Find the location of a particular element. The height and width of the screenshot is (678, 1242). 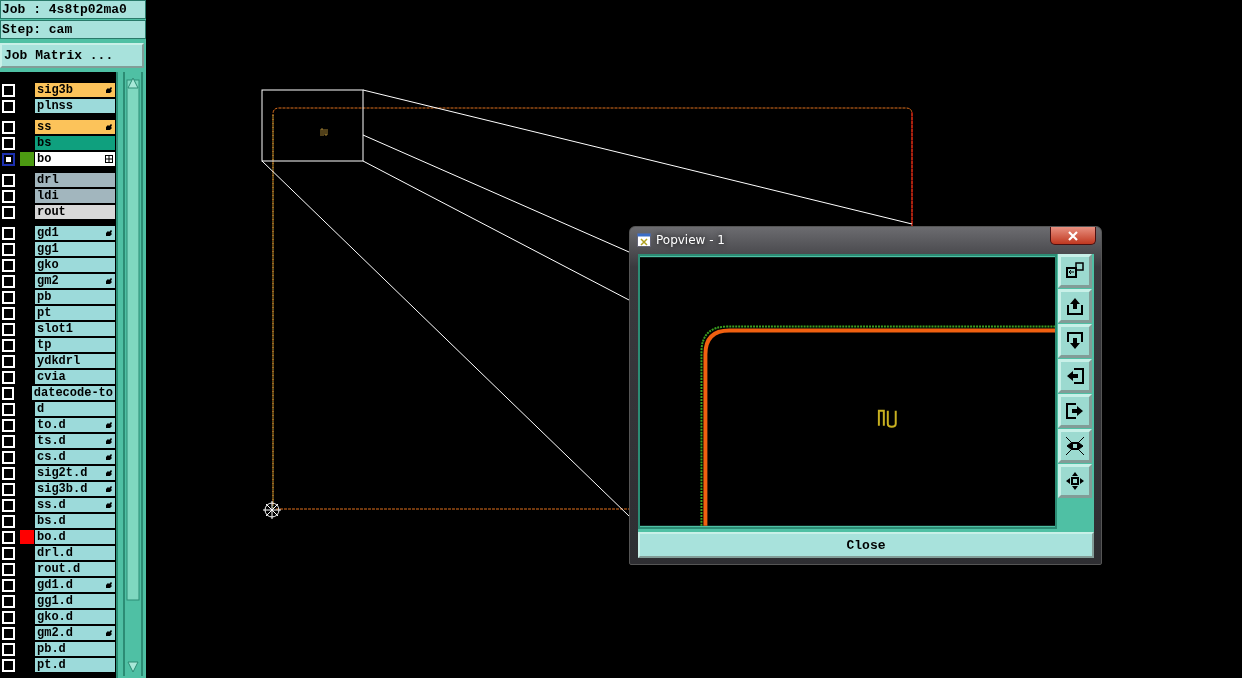

layer-name: bo is located at coordinates (75, 159).